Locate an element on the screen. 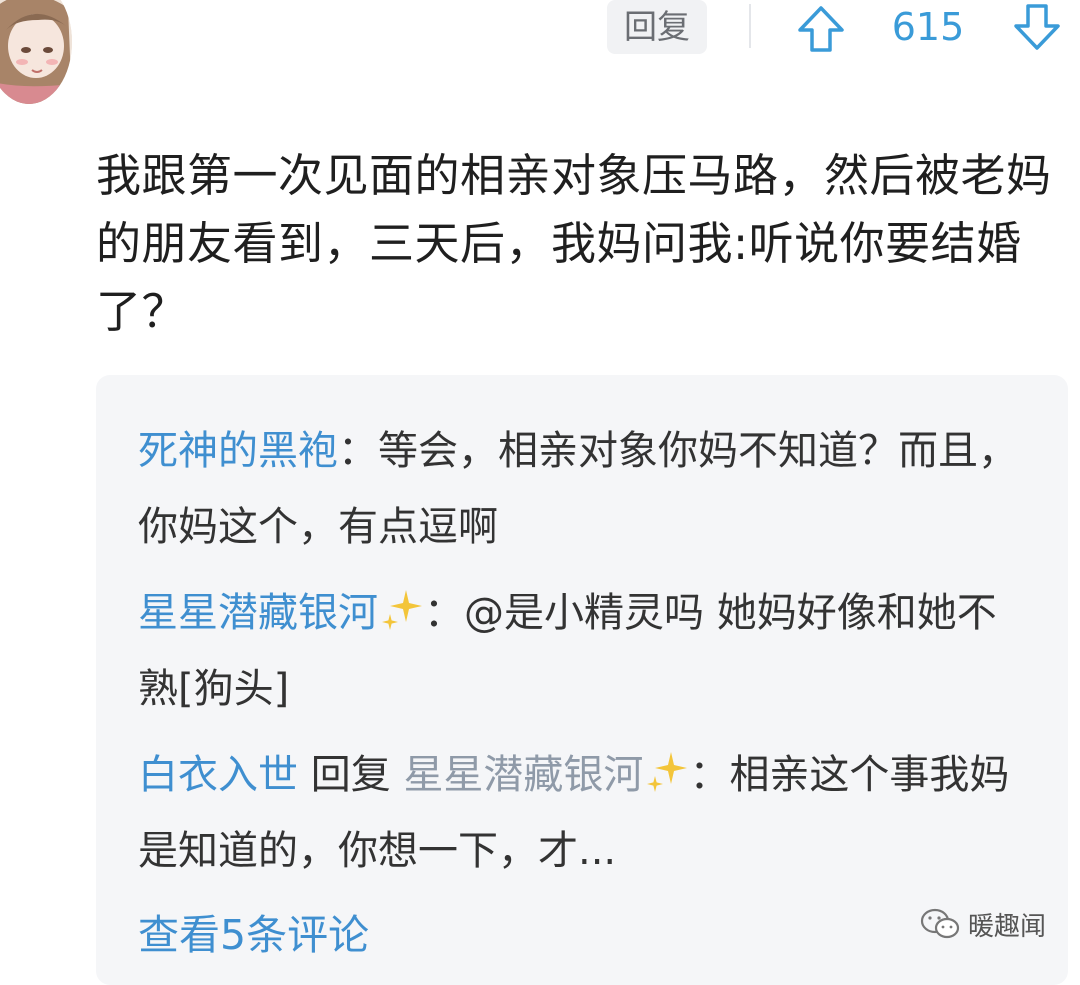 This screenshot has height=985, width=1080. watermark-text: 暖趣闻 is located at coordinates (1007, 926).